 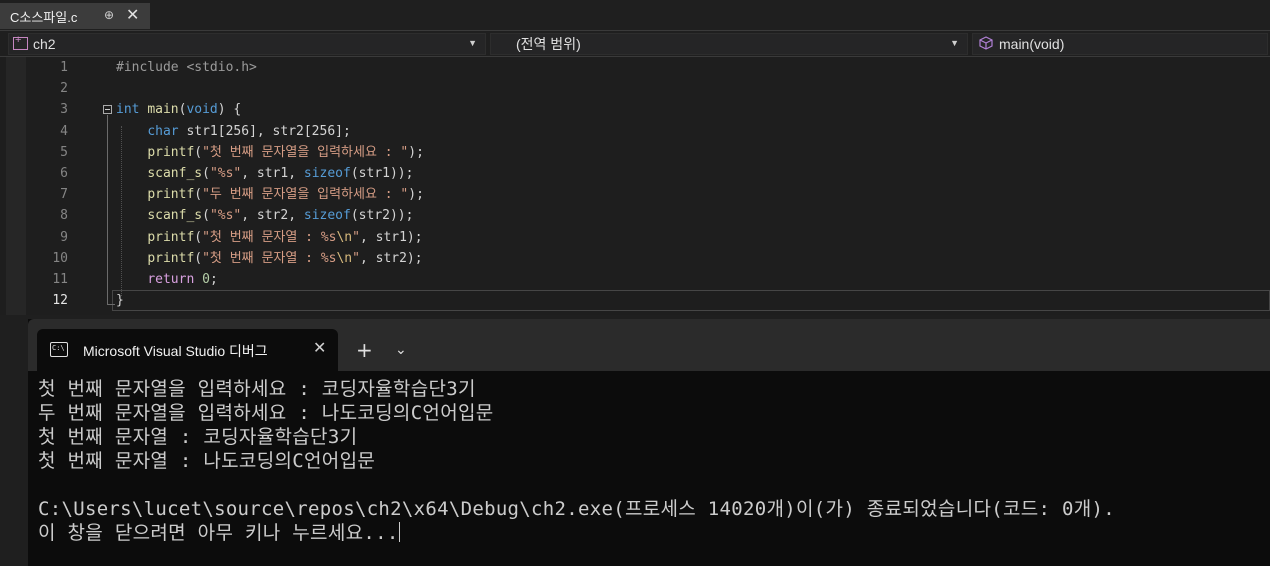 I want to click on code-text: scanf_s("%s", str1, sizeof(str1));, so click(x=264, y=173).